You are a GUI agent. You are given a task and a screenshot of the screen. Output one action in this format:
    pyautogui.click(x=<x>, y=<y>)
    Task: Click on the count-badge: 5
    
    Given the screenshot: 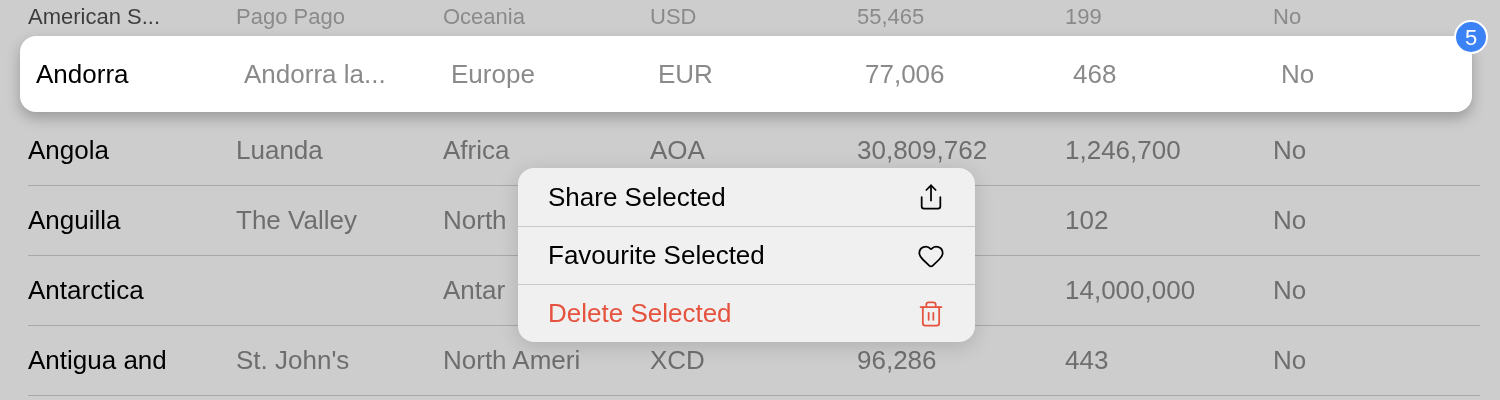 What is the action you would take?
    pyautogui.click(x=1471, y=37)
    